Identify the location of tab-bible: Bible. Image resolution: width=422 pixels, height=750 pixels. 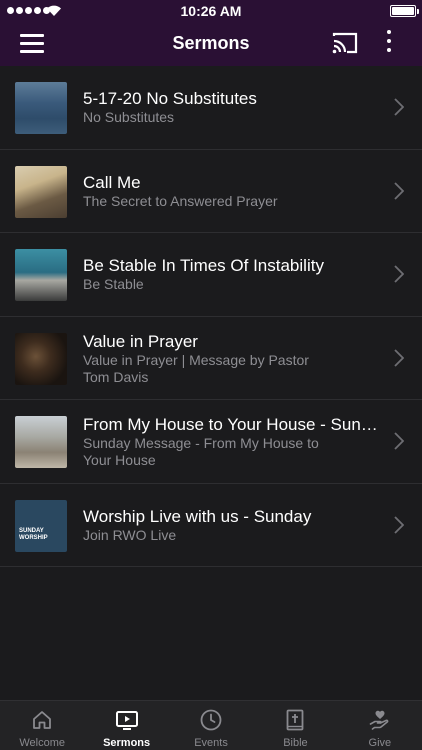
(295, 725).